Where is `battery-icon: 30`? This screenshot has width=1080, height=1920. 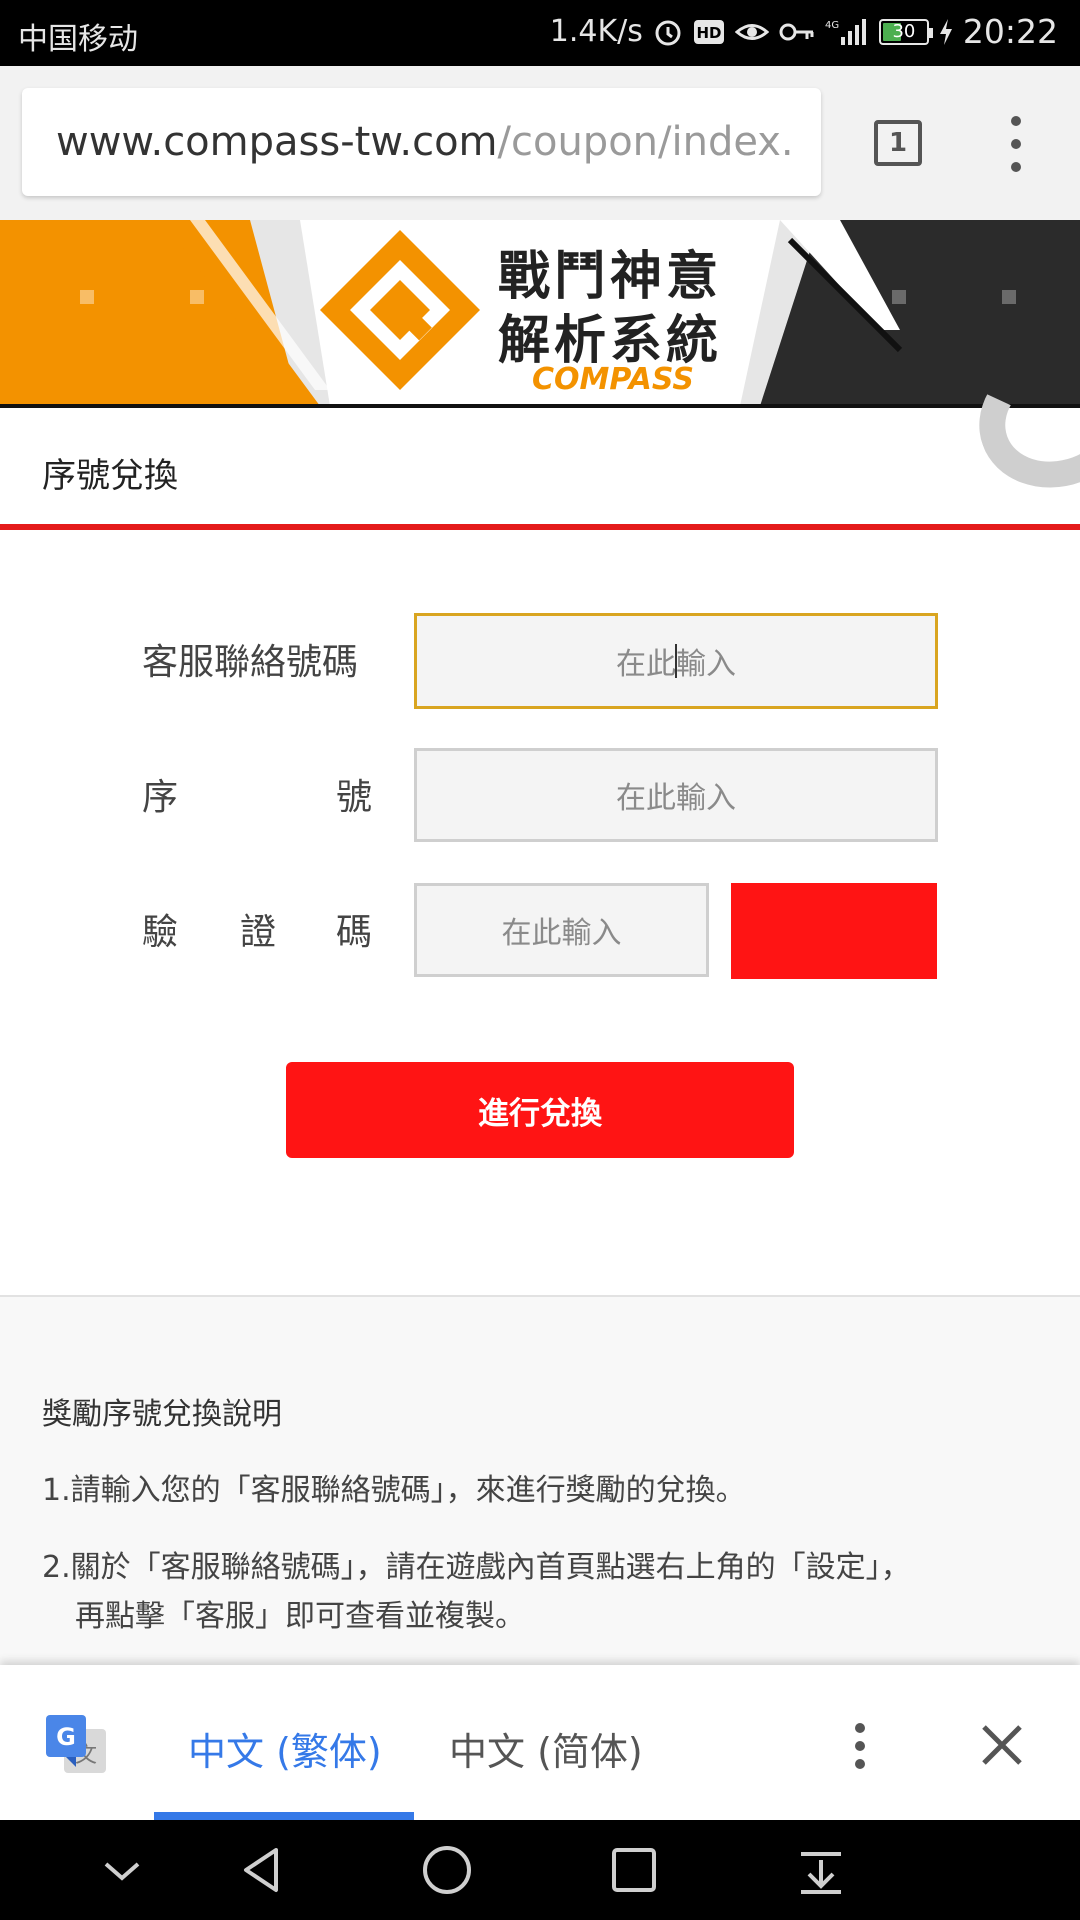 battery-icon: 30 is located at coordinates (905, 31).